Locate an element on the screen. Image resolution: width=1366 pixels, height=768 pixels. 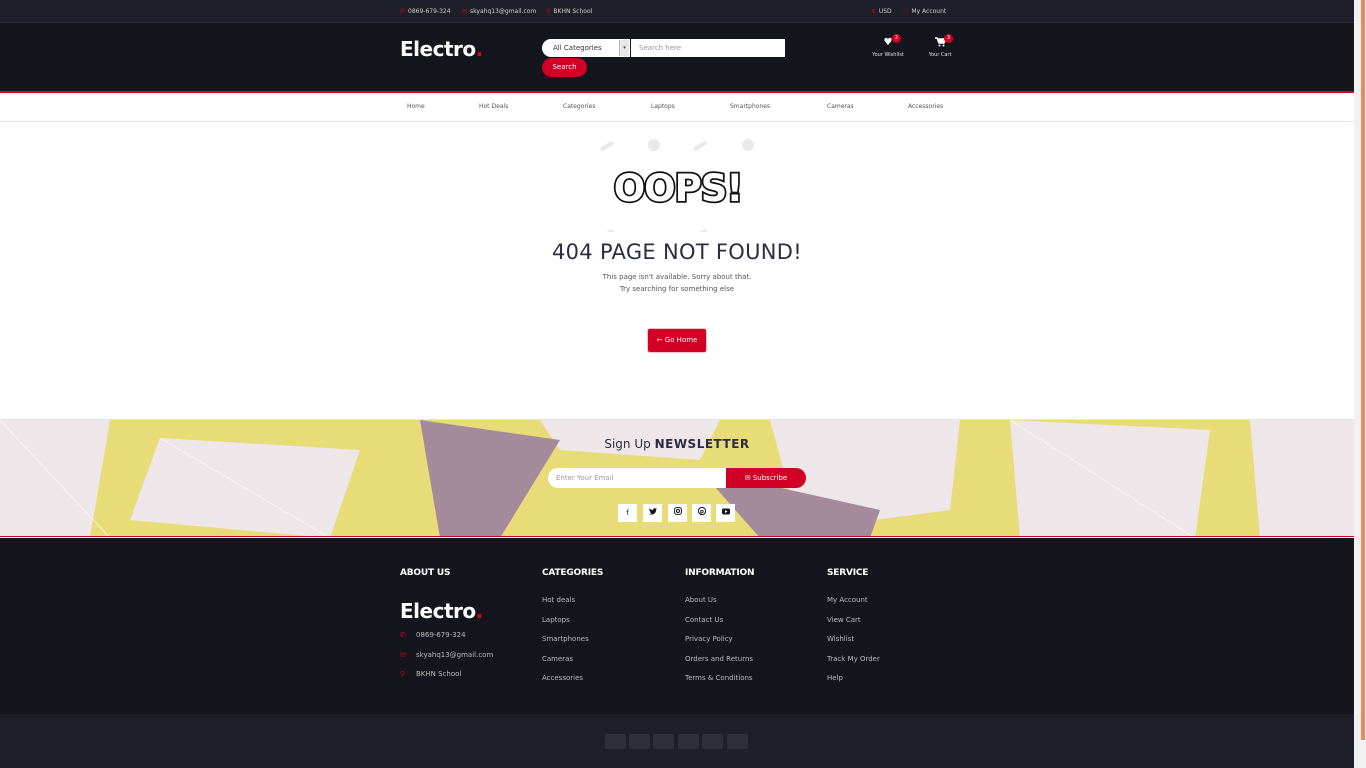
oops-text: OOPS! is located at coordinates (678, 188).